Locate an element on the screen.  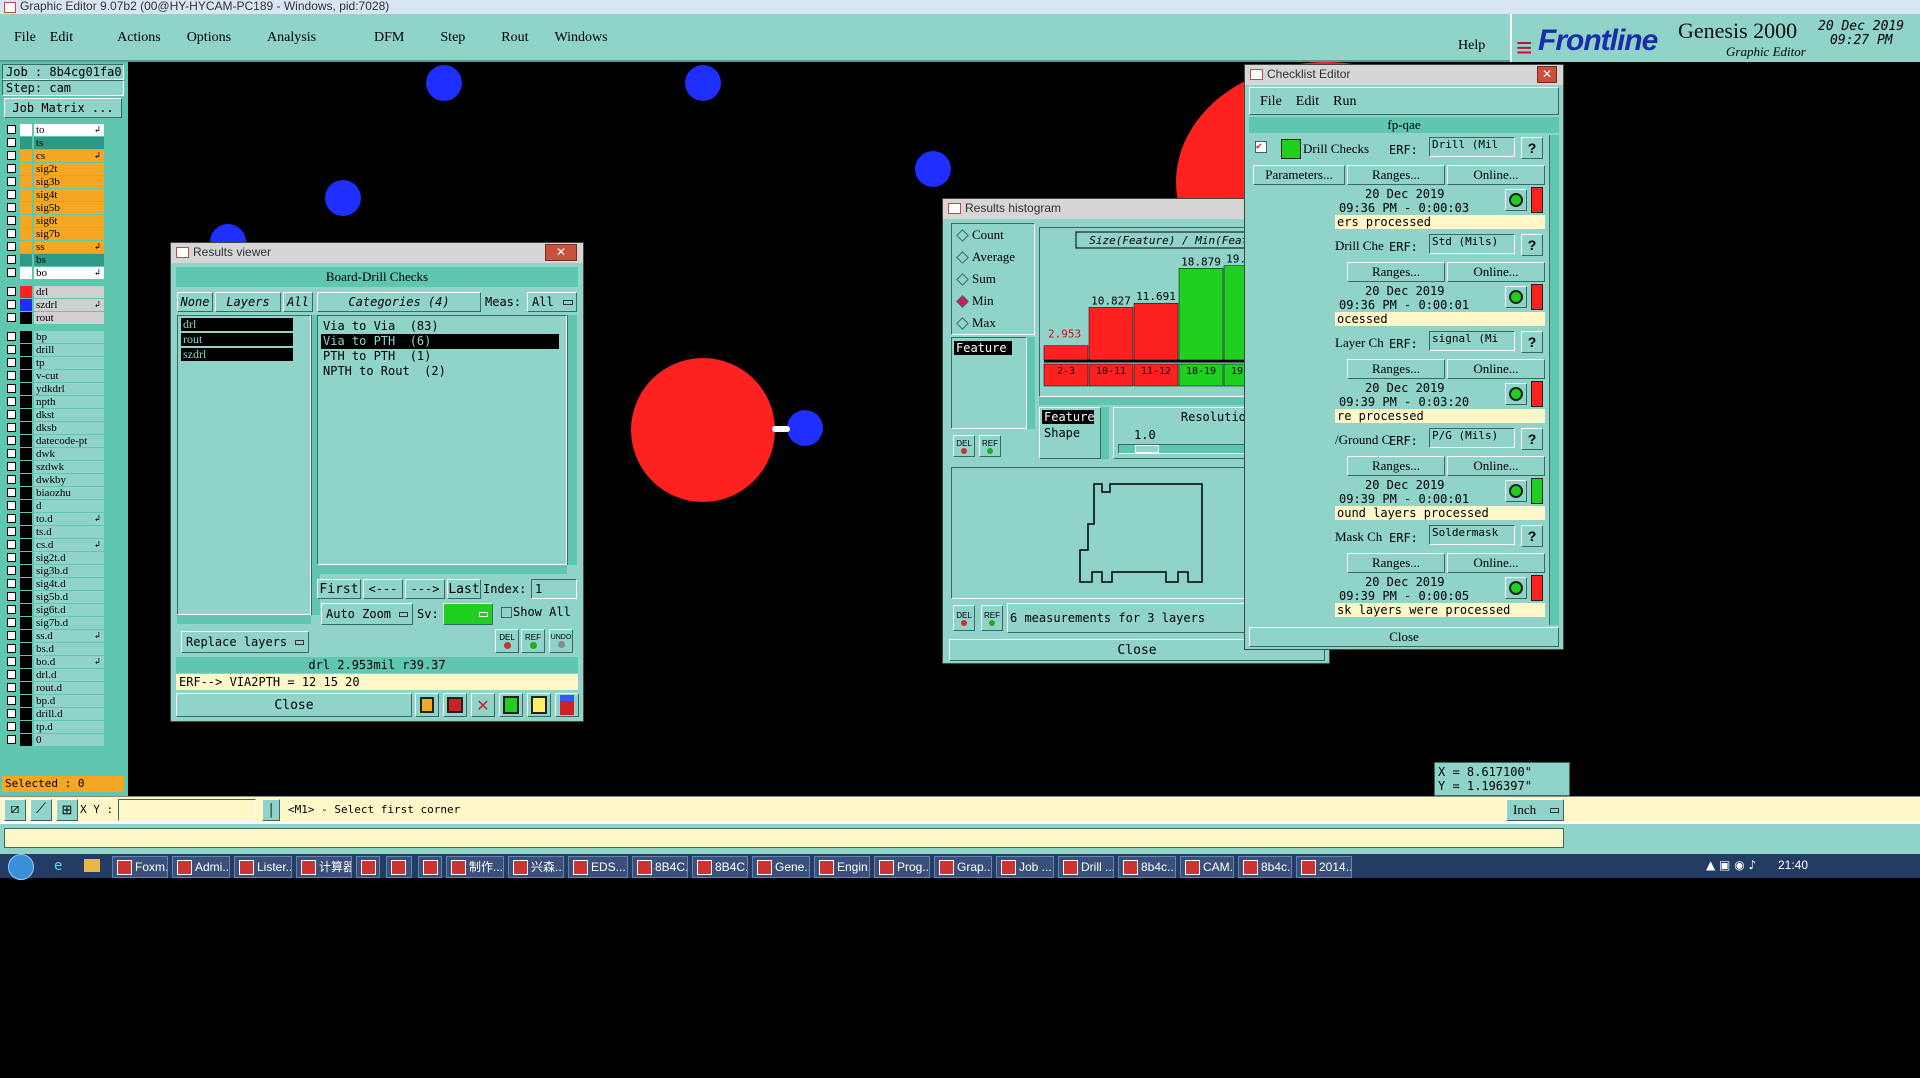
stat-option-min: Min is located at coordinates (993, 301).